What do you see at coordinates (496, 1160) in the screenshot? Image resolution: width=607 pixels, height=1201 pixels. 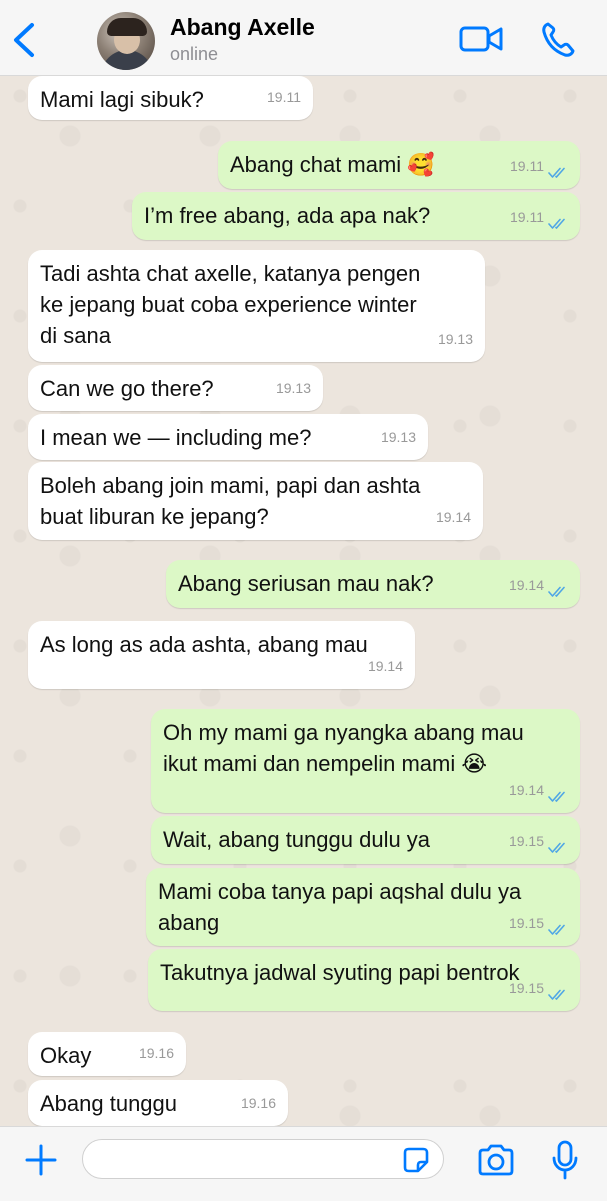 I see `camera-icon` at bounding box center [496, 1160].